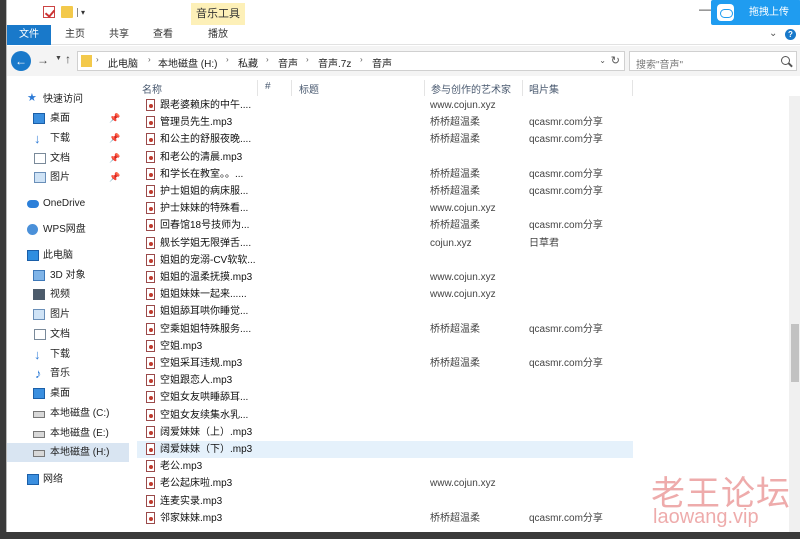 Image resolution: width=800 pixels, height=539 pixels. I want to click on file-row: 和公主的舒服夜晚.... 桥桥超温柔 qcasmr.com分享, so click(385, 139).